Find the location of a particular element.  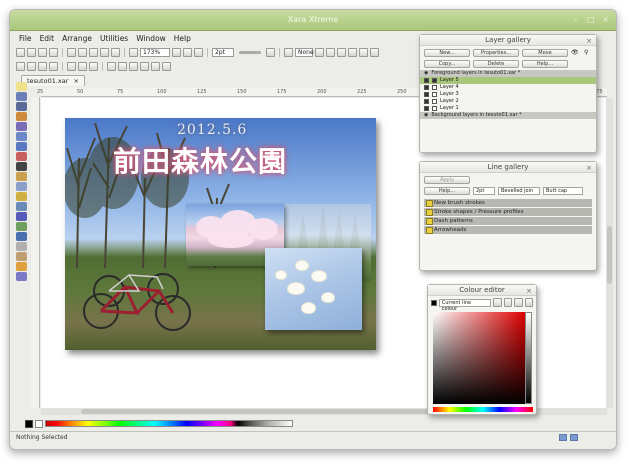

zoom-drawing-icon is located at coordinates (198, 52).